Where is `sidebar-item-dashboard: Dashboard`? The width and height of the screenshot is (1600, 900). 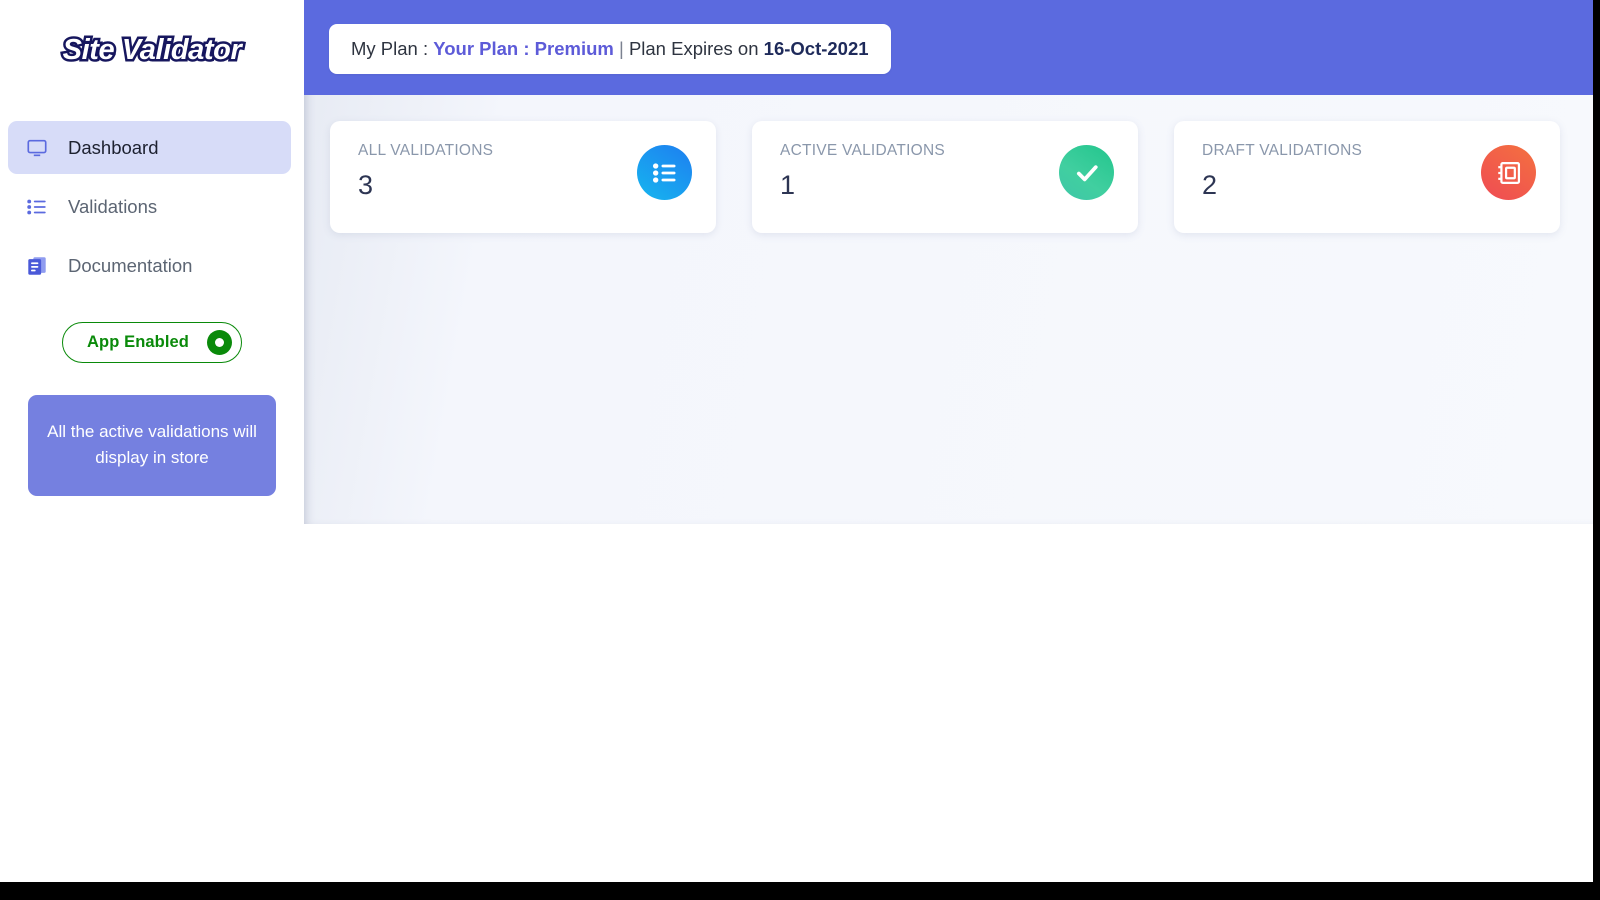
sidebar-item-dashboard: Dashboard is located at coordinates (149, 147).